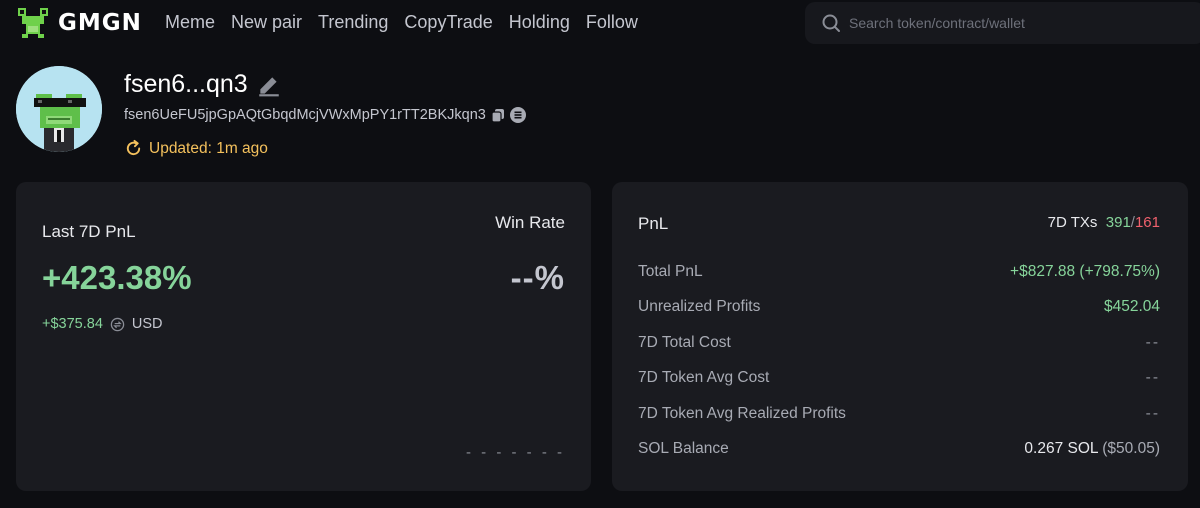 The width and height of the screenshot is (1200, 508). I want to click on pnl-usd-value: +$375.84, so click(72, 324).